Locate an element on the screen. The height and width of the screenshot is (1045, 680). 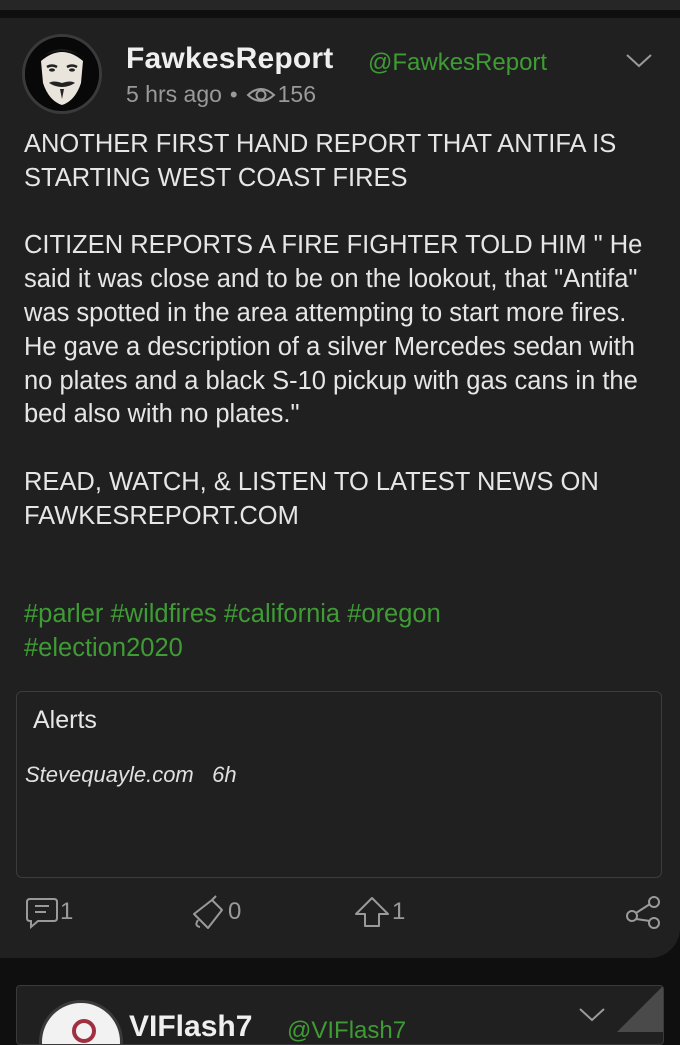
upvote-button: 1 is located at coordinates (378, 912).